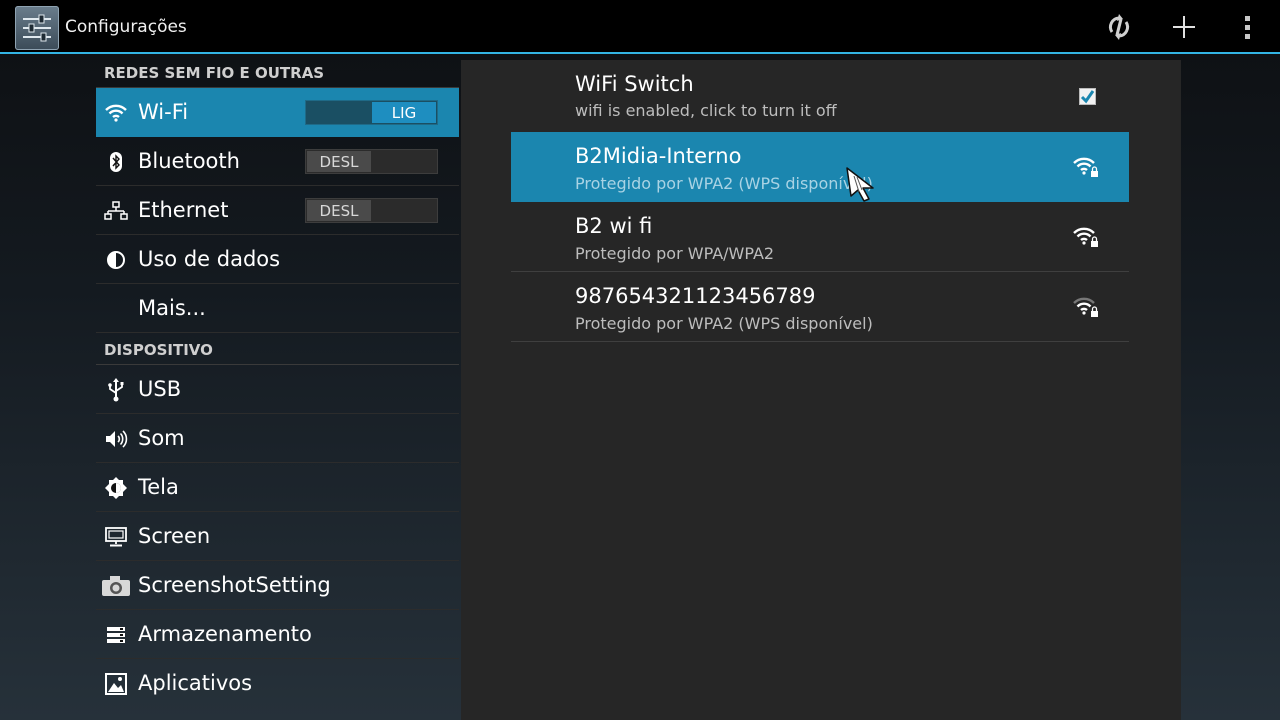  Describe the element at coordinates (640, 27) in the screenshot. I see `action-bar: Configurações` at that location.